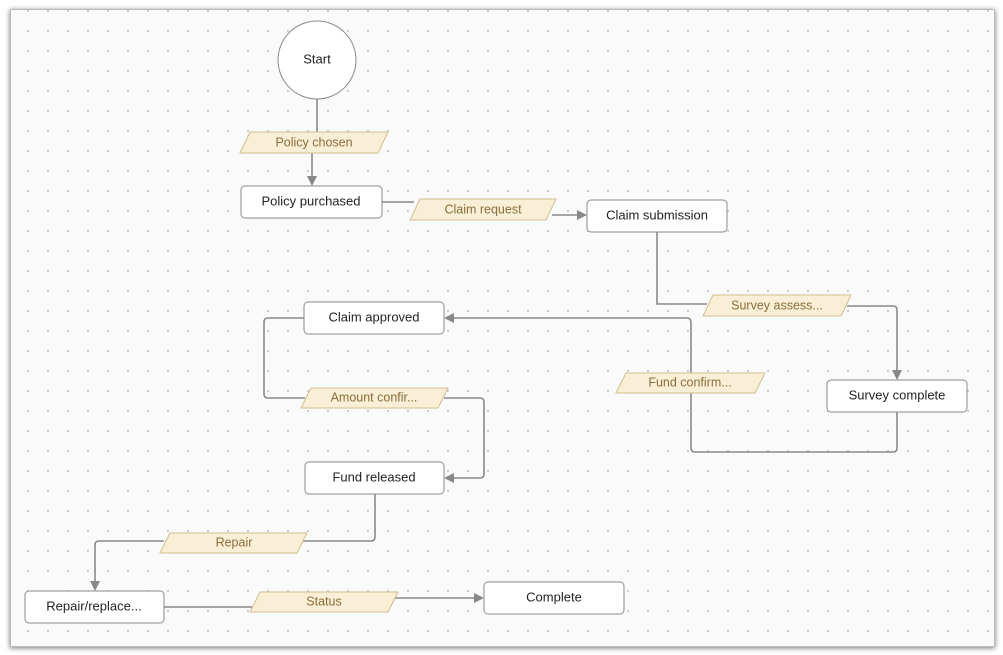 The height and width of the screenshot is (655, 1003). I want to click on state-label: Complete, so click(554, 596).